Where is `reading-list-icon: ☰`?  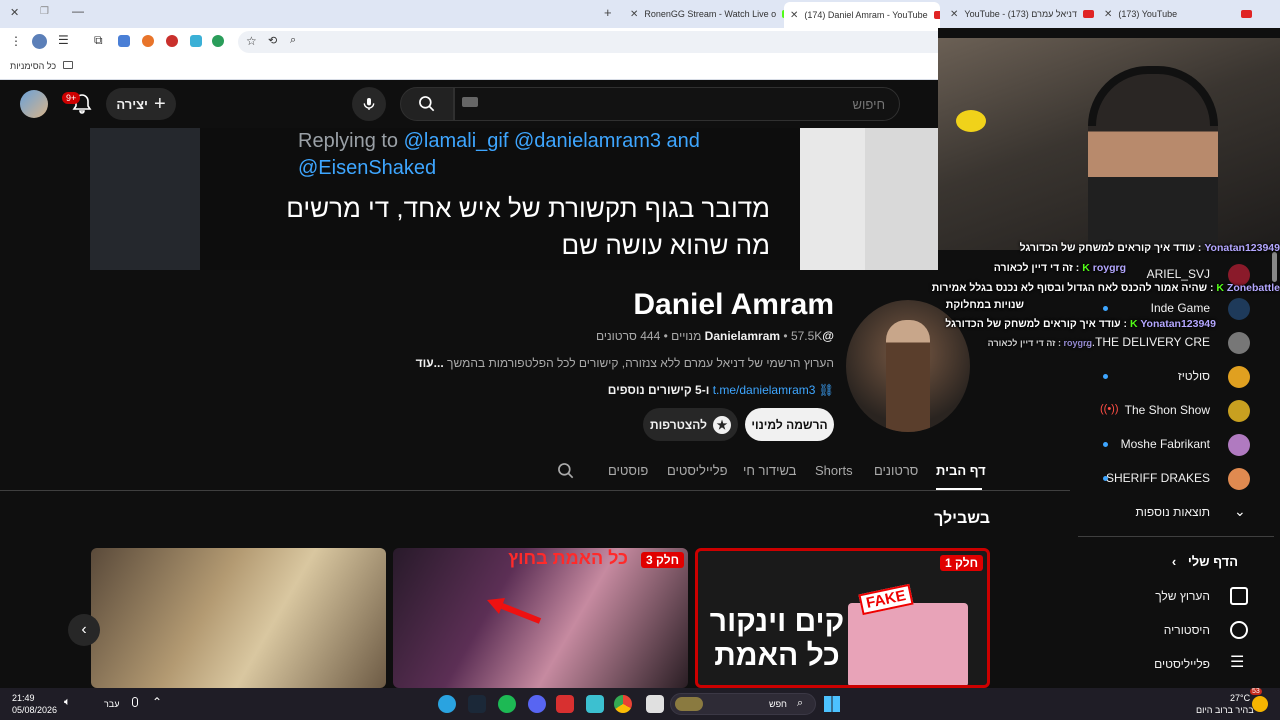 reading-list-icon: ☰ is located at coordinates (63, 40).